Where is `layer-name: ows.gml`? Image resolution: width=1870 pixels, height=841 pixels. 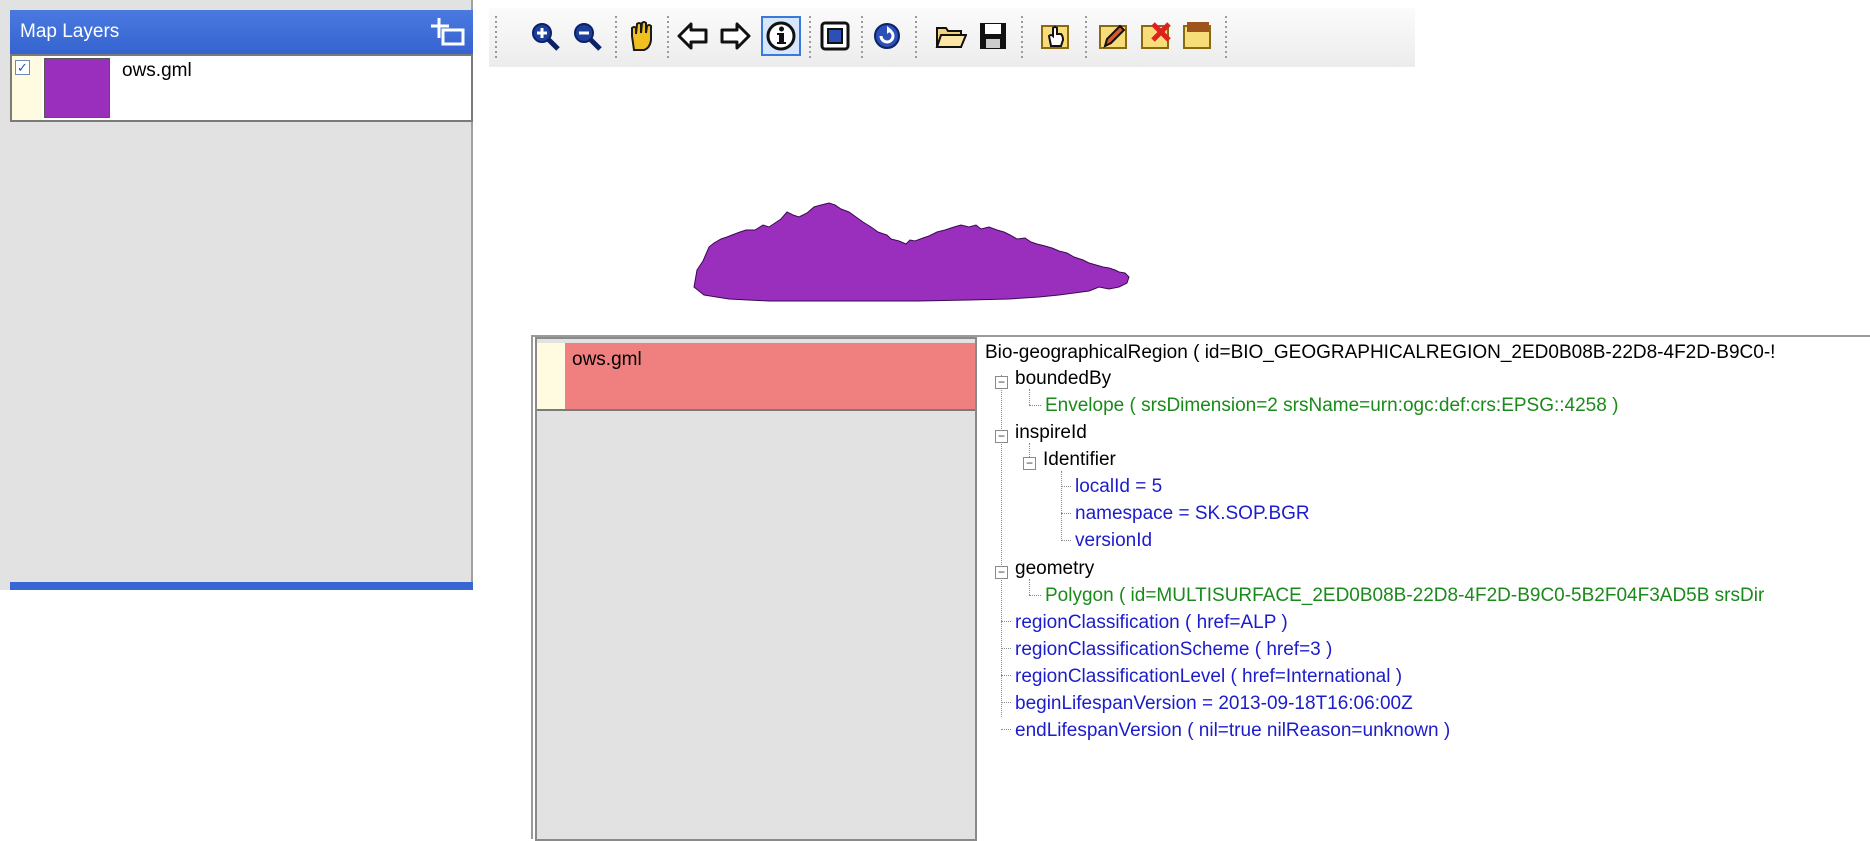 layer-name: ows.gml is located at coordinates (157, 70).